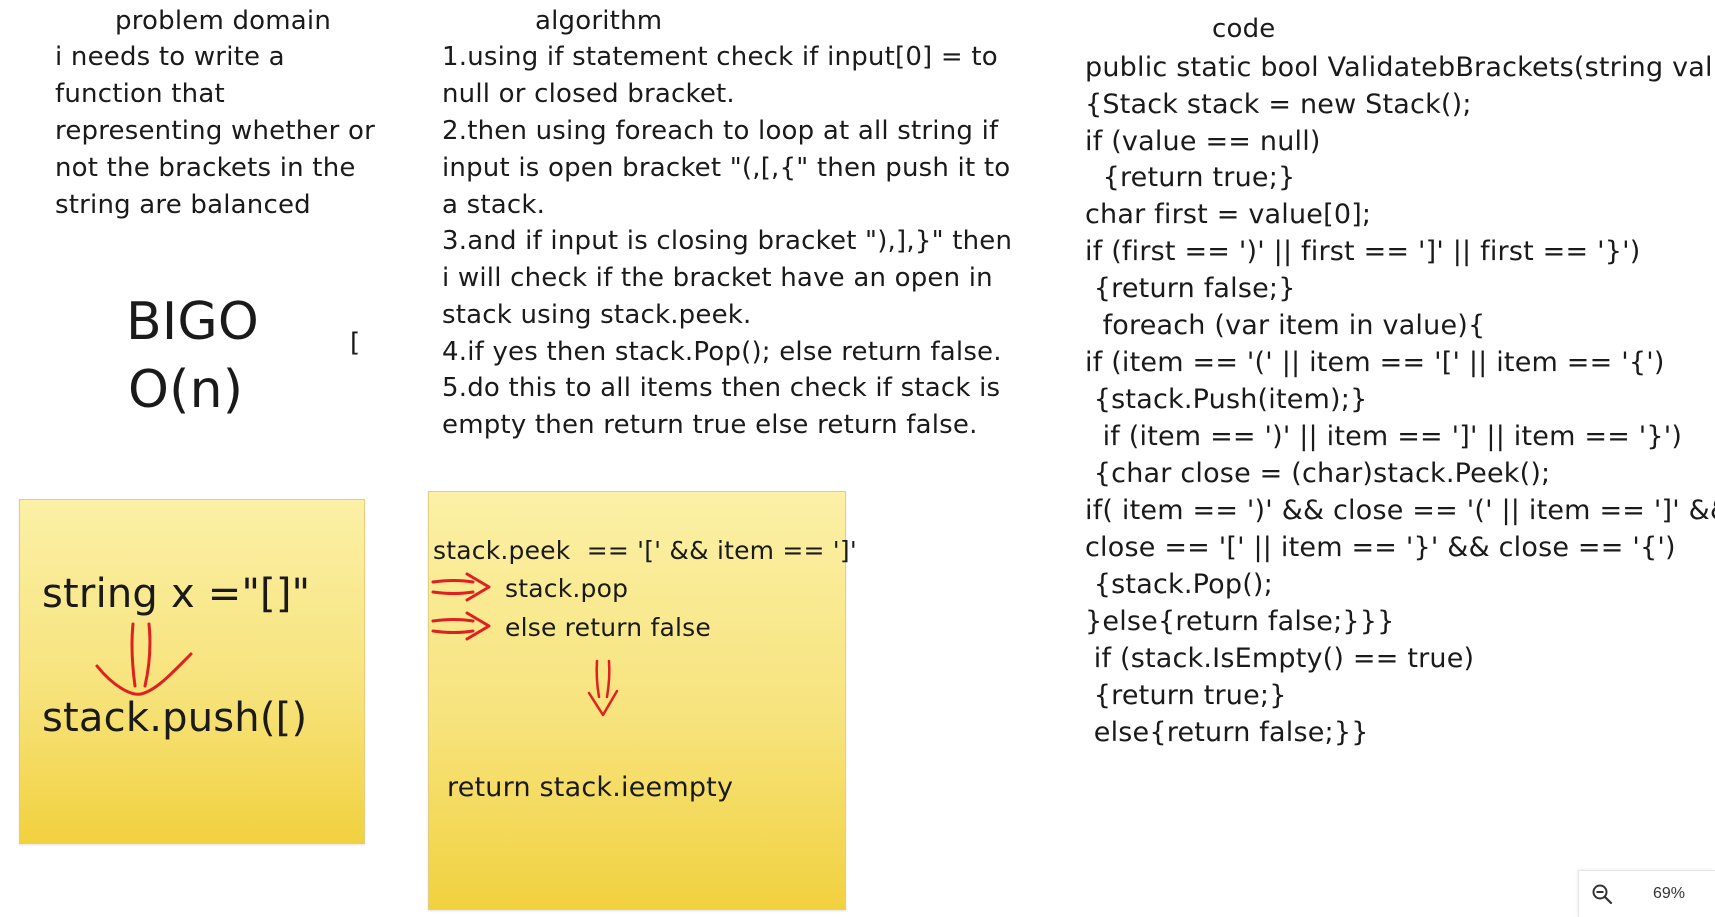 This screenshot has height=917, width=1715. Describe the element at coordinates (355, 343) in the screenshot. I see `stray-bracket: [` at that location.